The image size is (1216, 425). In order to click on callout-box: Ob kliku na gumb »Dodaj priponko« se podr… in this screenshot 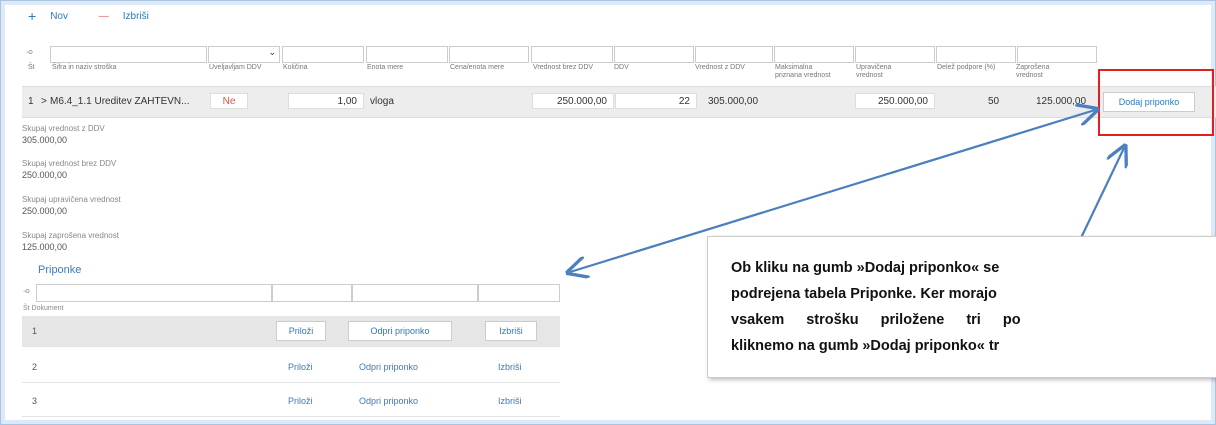, I will do `click(961, 307)`.